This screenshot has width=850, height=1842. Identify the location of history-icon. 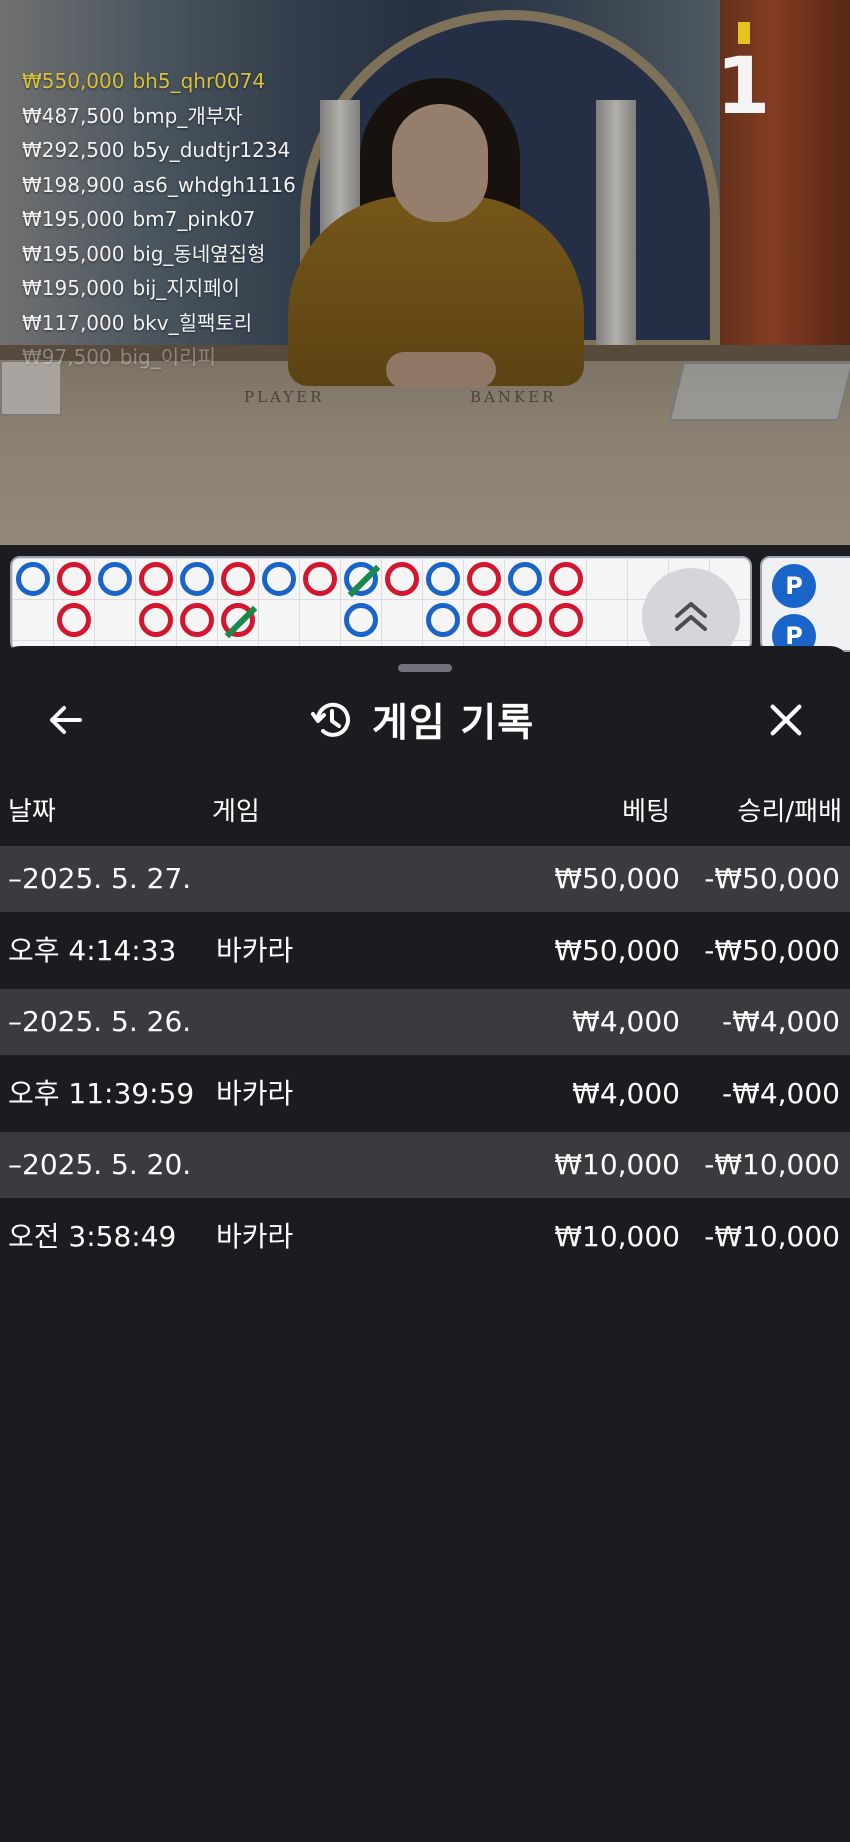
(330, 719).